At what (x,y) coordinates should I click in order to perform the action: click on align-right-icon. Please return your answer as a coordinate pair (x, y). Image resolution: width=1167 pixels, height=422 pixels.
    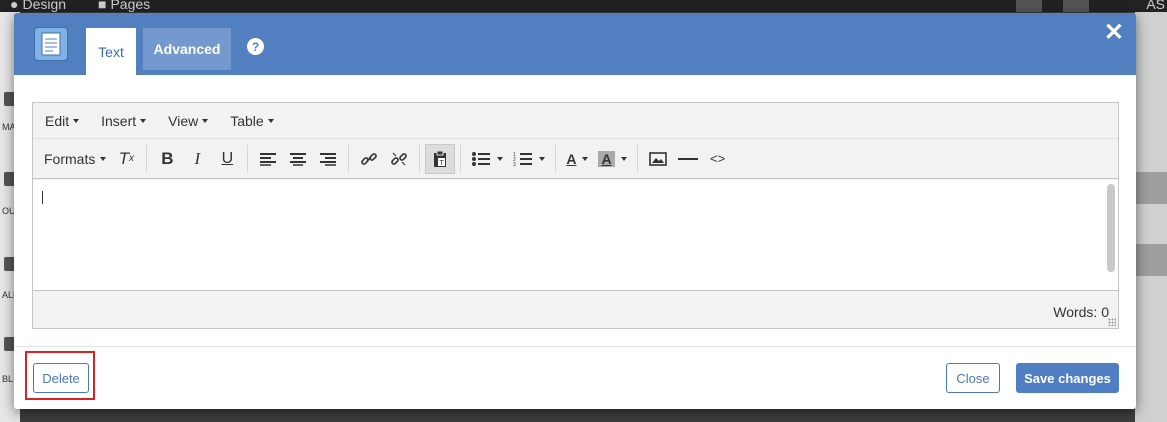
    Looking at the image, I should click on (328, 159).